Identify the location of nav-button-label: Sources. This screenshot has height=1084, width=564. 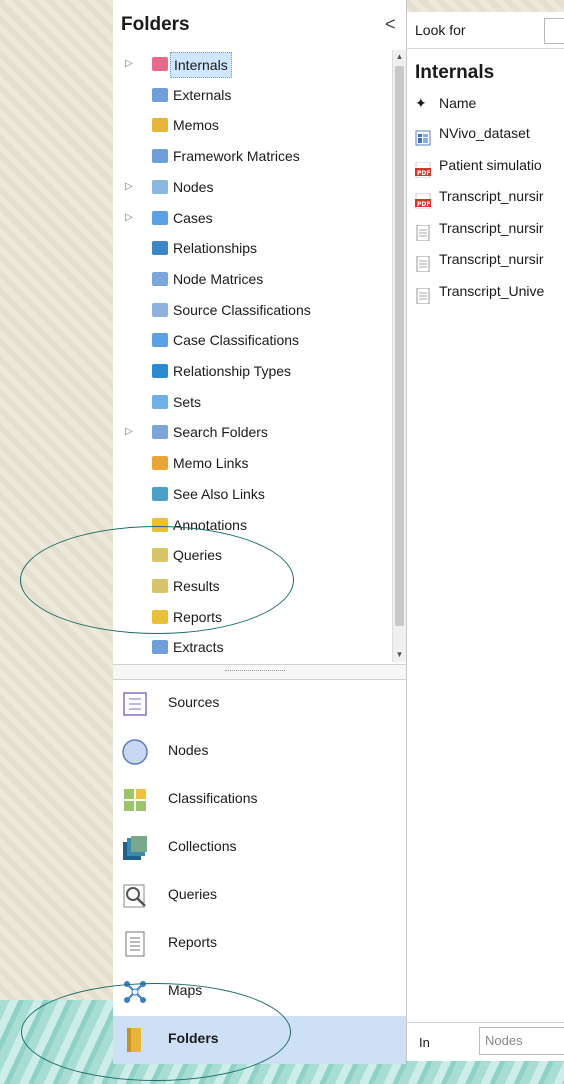
(194, 702).